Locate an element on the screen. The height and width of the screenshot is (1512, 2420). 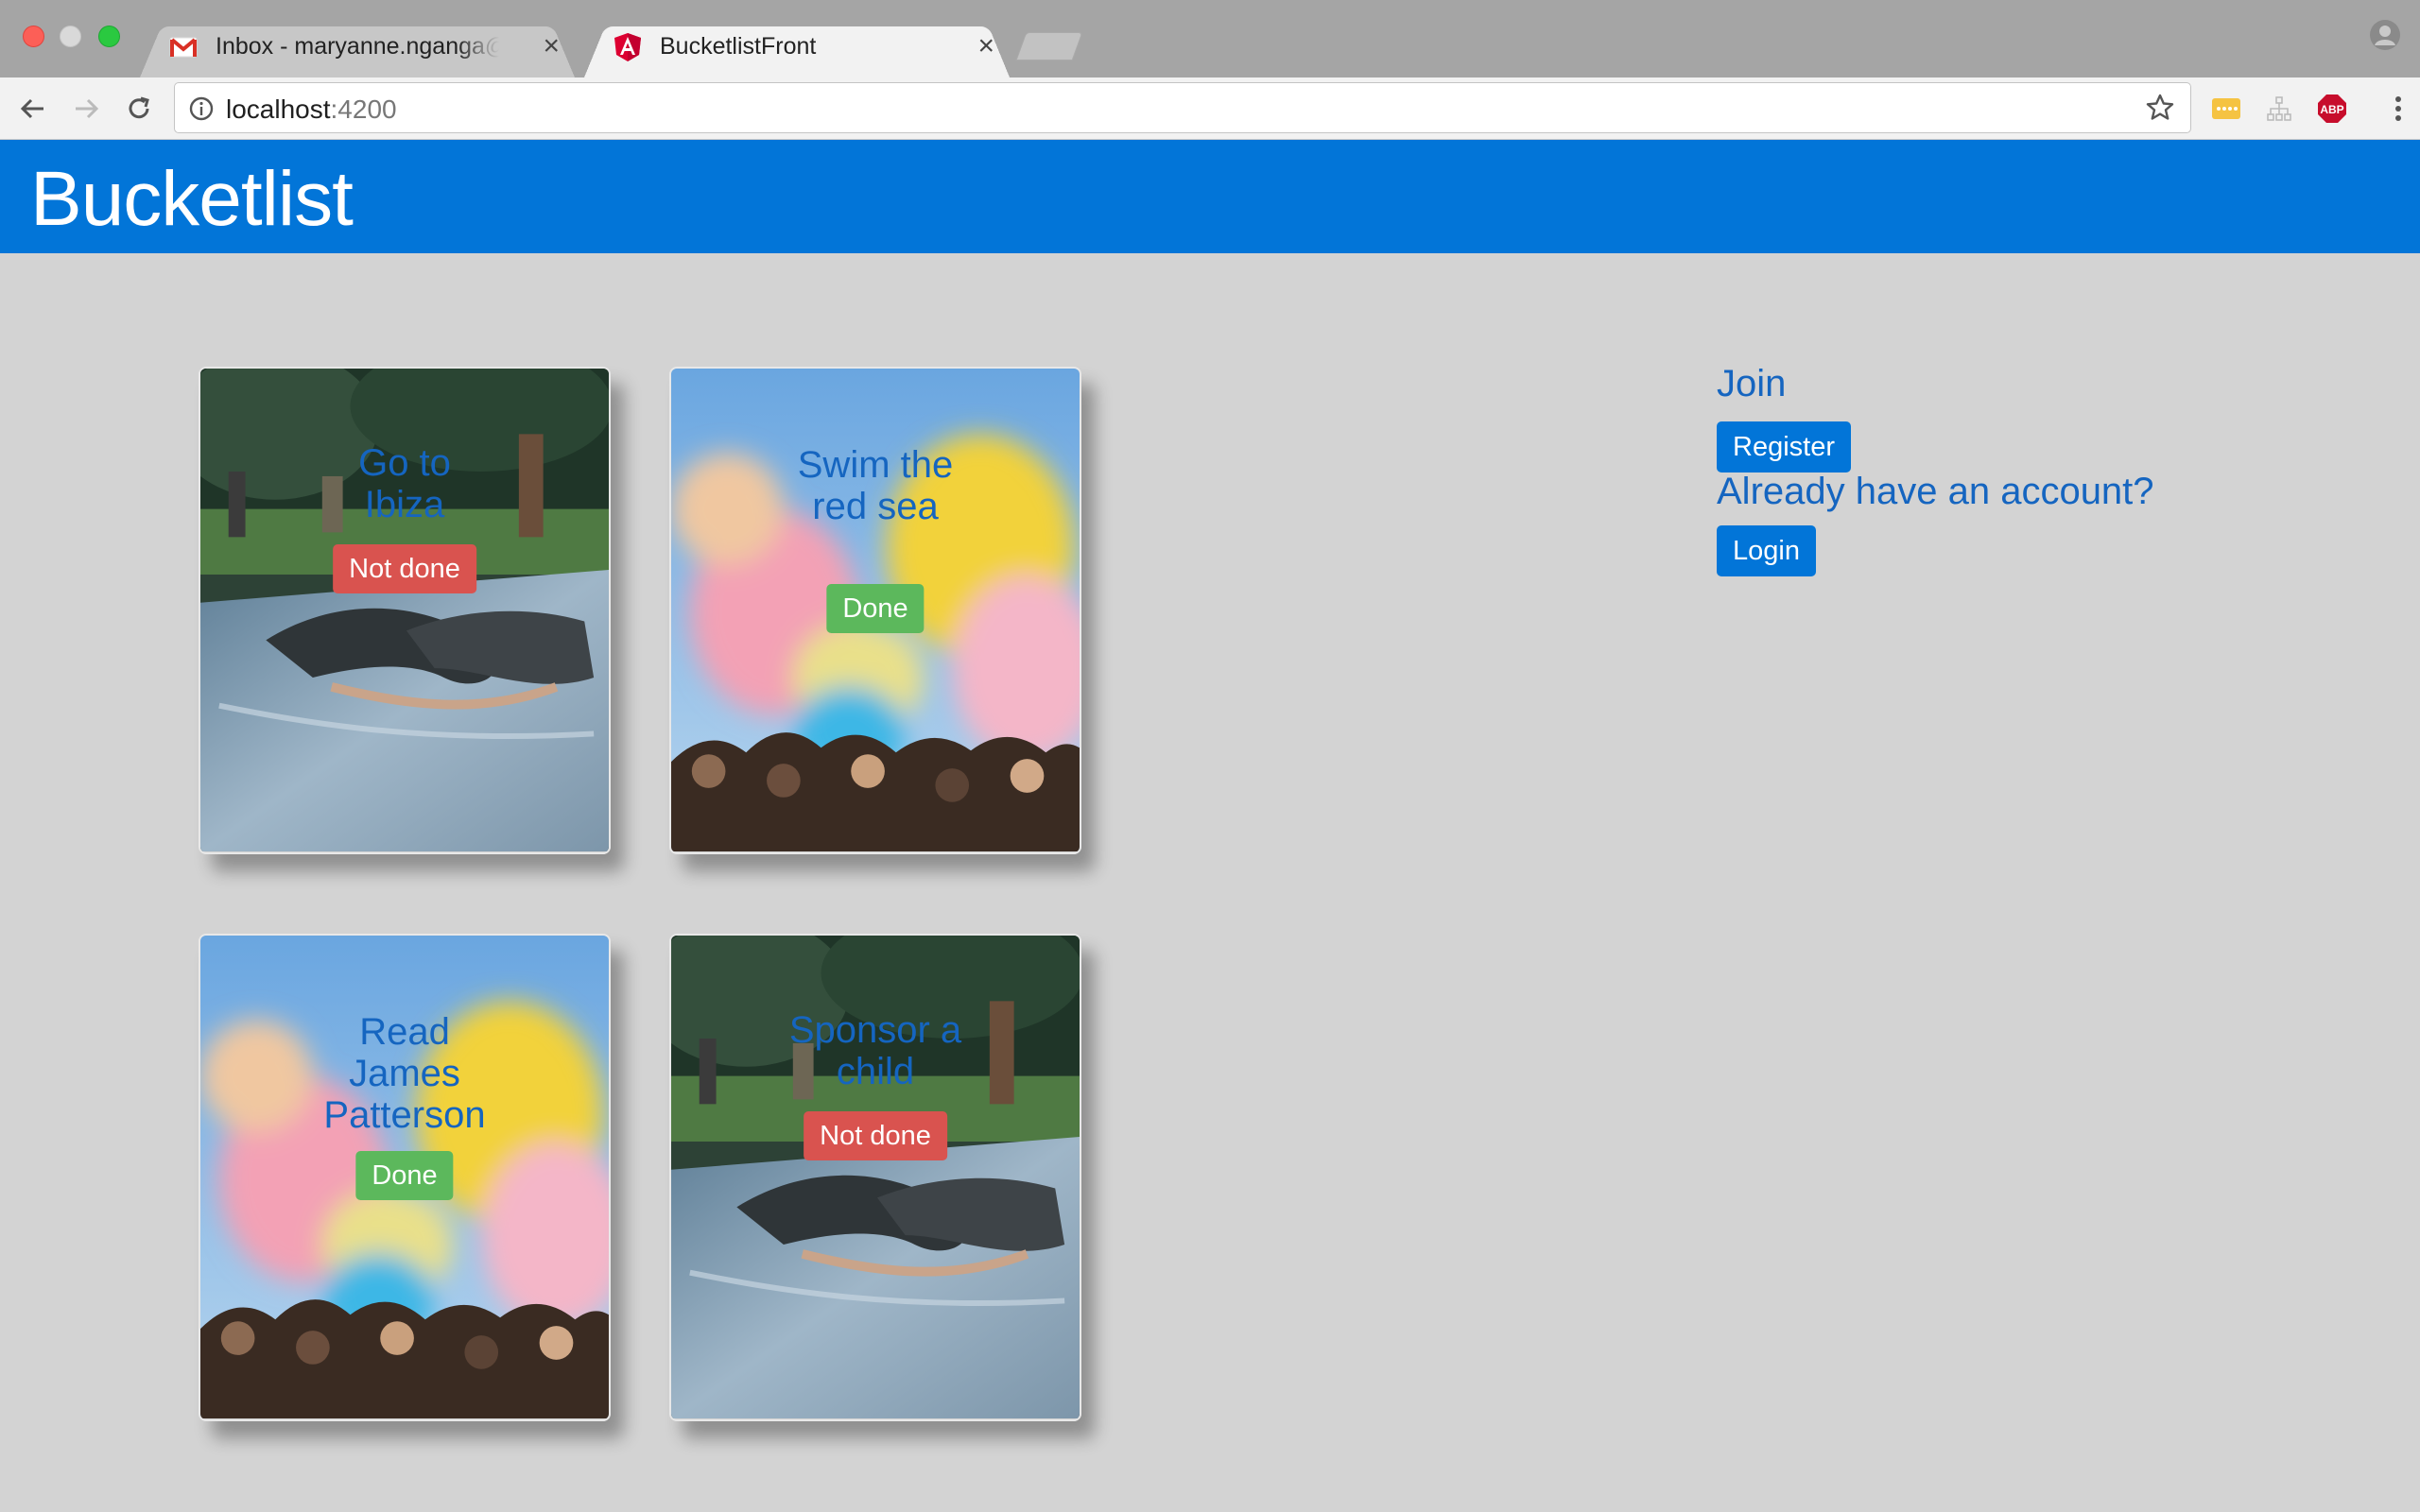
reload-icon is located at coordinates (139, 109).